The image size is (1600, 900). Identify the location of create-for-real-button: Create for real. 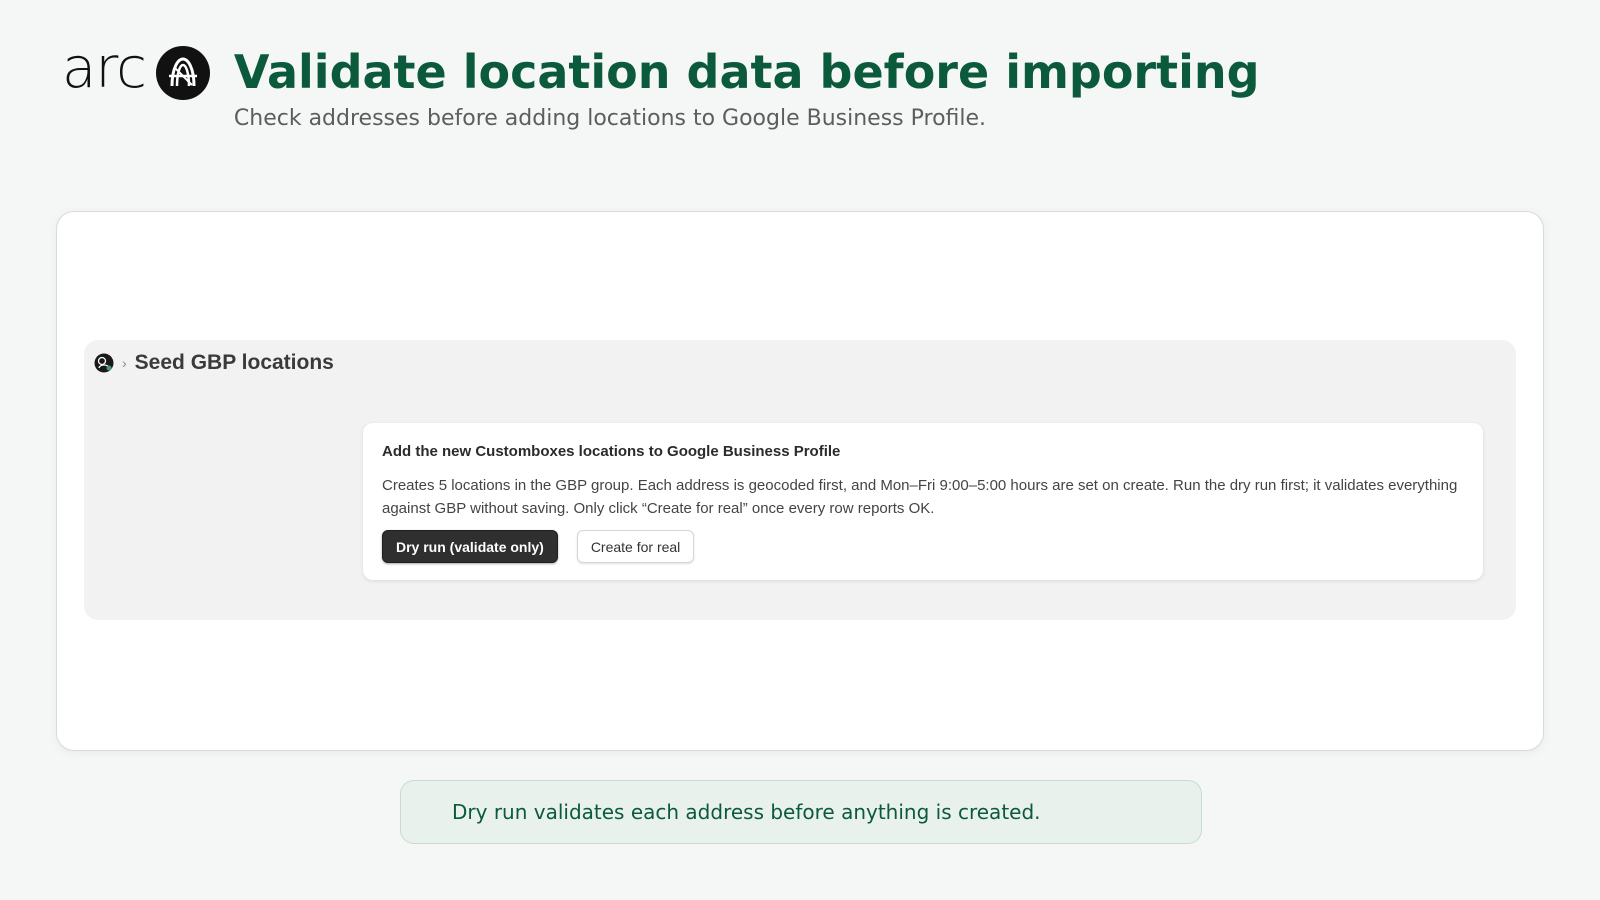
(635, 546).